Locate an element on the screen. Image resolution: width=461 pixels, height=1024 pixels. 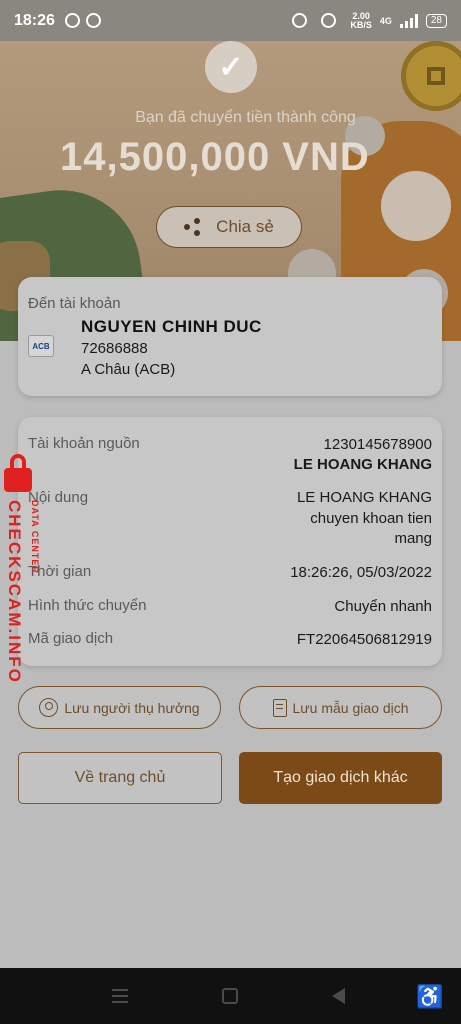
transfer-amount: 14,500,000 VND is located at coordinates (215, 157).